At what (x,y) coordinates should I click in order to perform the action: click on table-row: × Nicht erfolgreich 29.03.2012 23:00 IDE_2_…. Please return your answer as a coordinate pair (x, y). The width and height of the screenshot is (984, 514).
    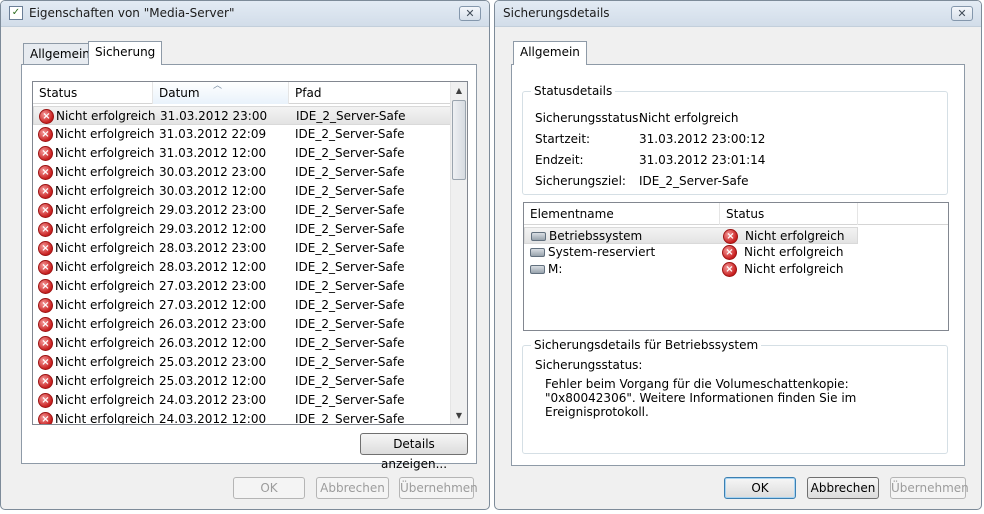
    Looking at the image, I should click on (243, 210).